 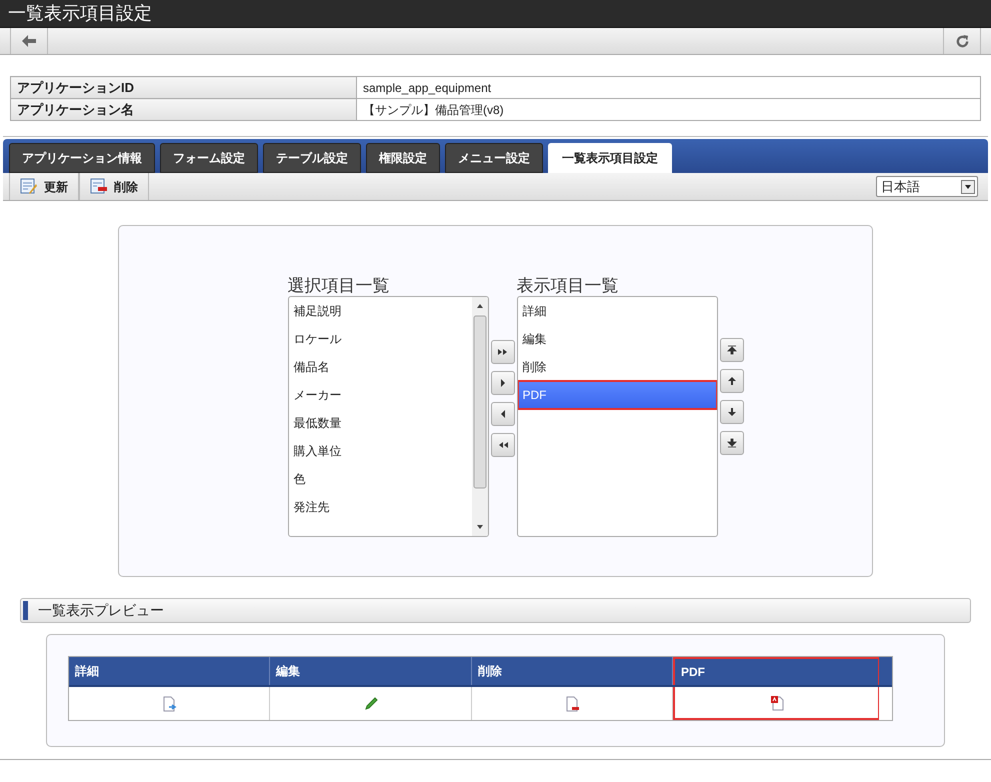 What do you see at coordinates (318, 311) in the screenshot?
I see `list-item: 補足説明` at bounding box center [318, 311].